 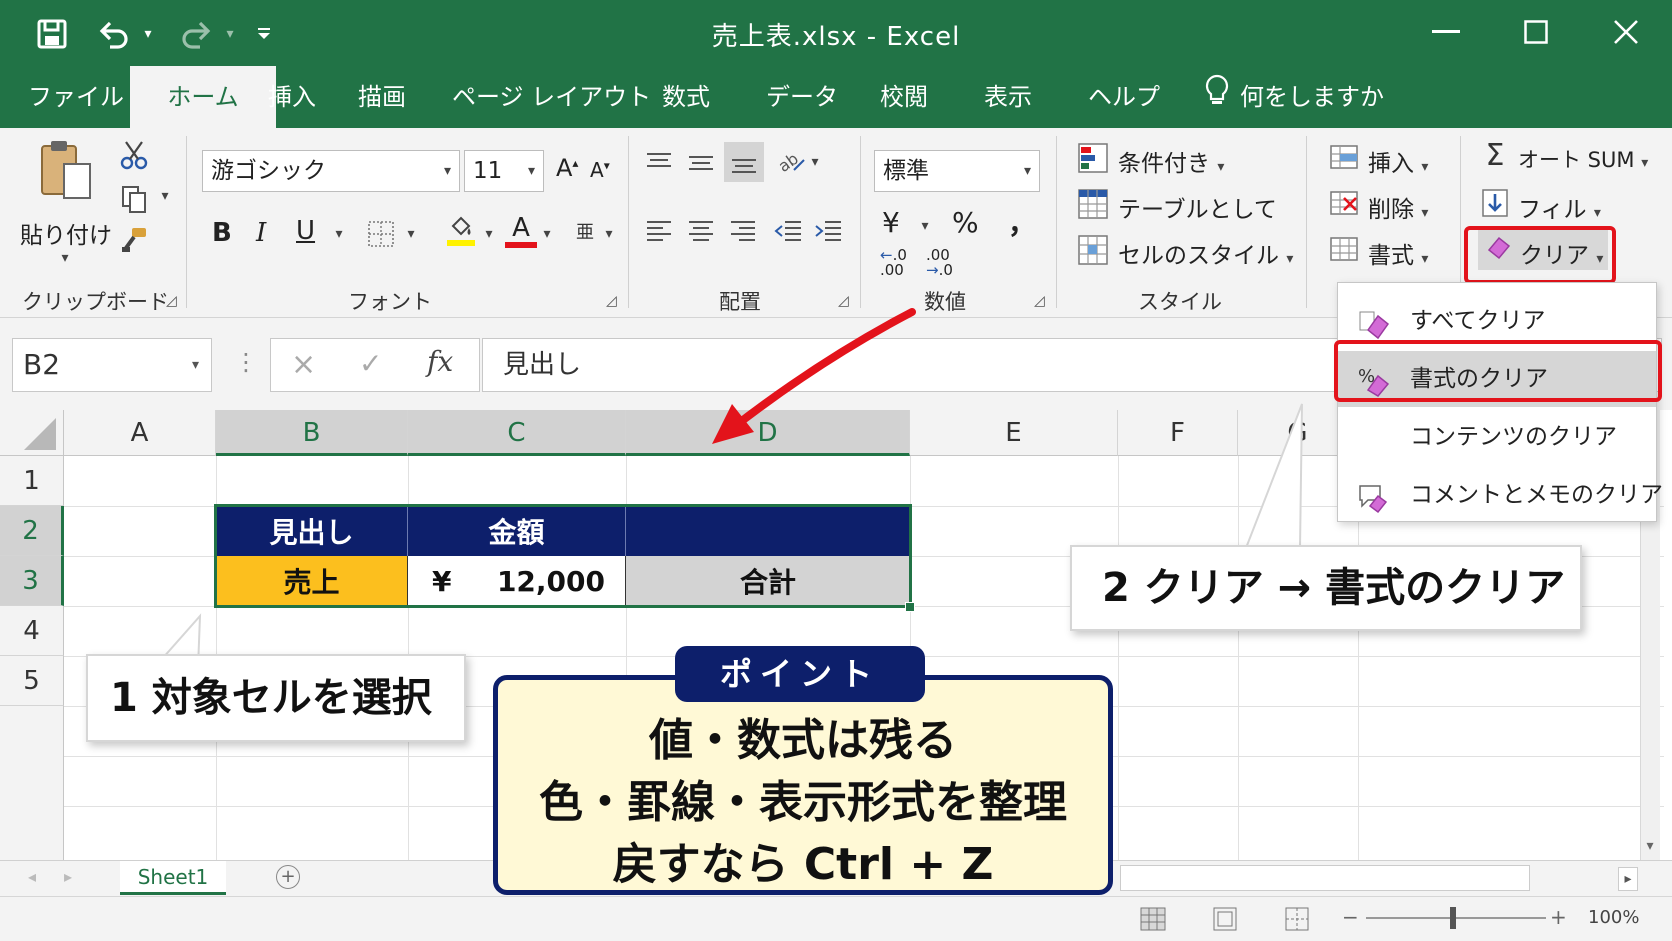 I want to click on step-2-callout: 2 クリア → 書式のクリア, so click(x=1326, y=588).